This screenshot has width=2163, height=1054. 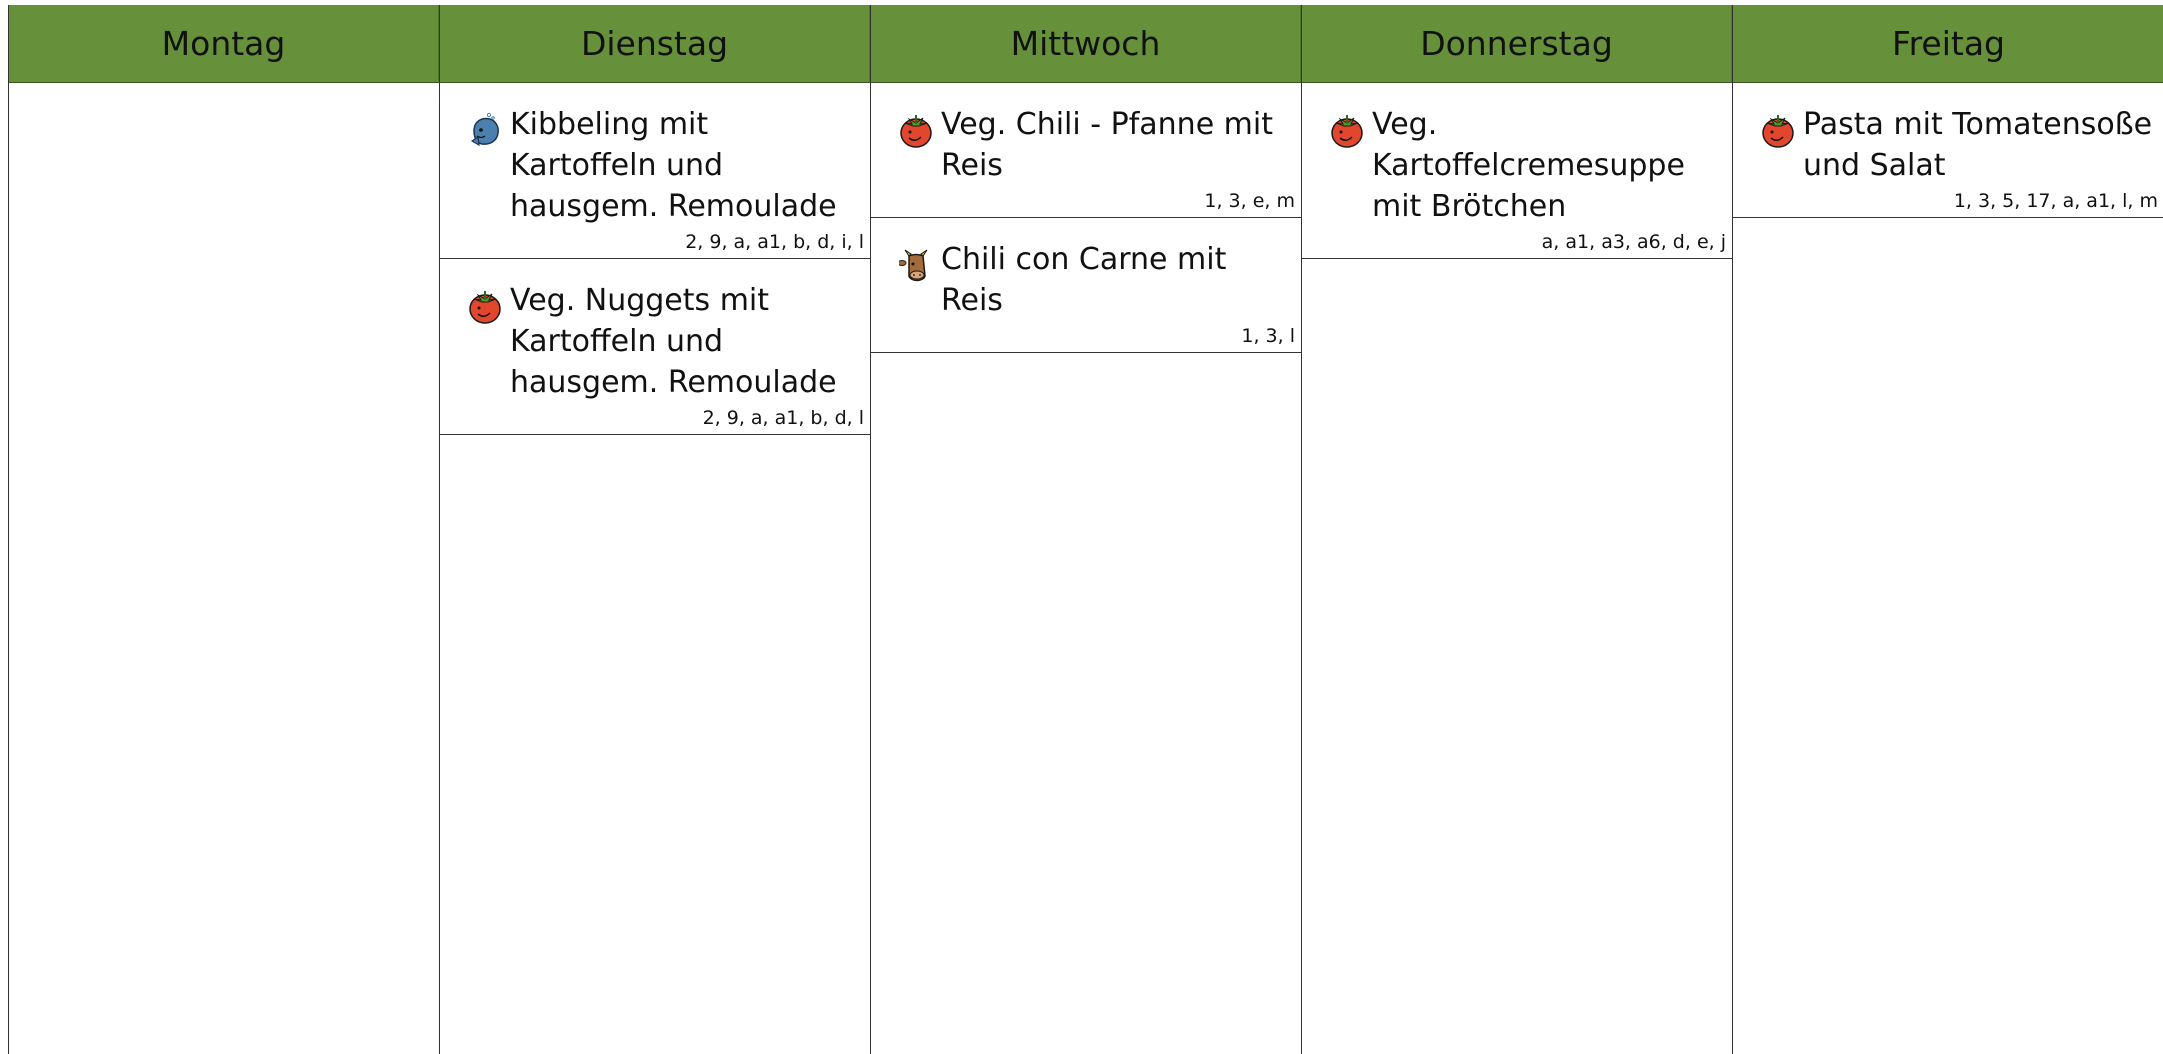 I want to click on meal-item: Veg. Chili - Pfanne mit Reis 1, 3, e, m, so click(x=1086, y=150).